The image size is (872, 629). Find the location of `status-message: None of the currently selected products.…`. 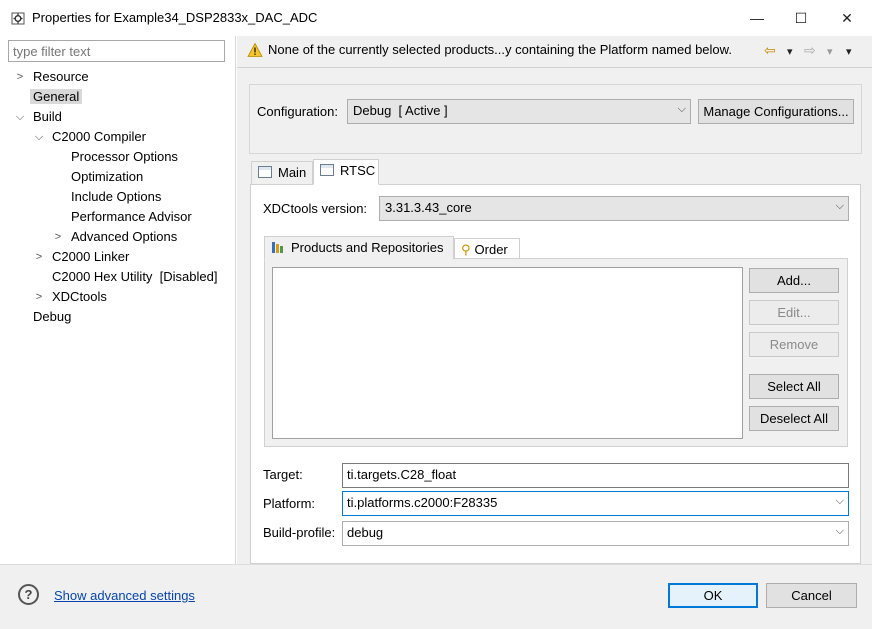

status-message: None of the currently selected products.… is located at coordinates (500, 49).